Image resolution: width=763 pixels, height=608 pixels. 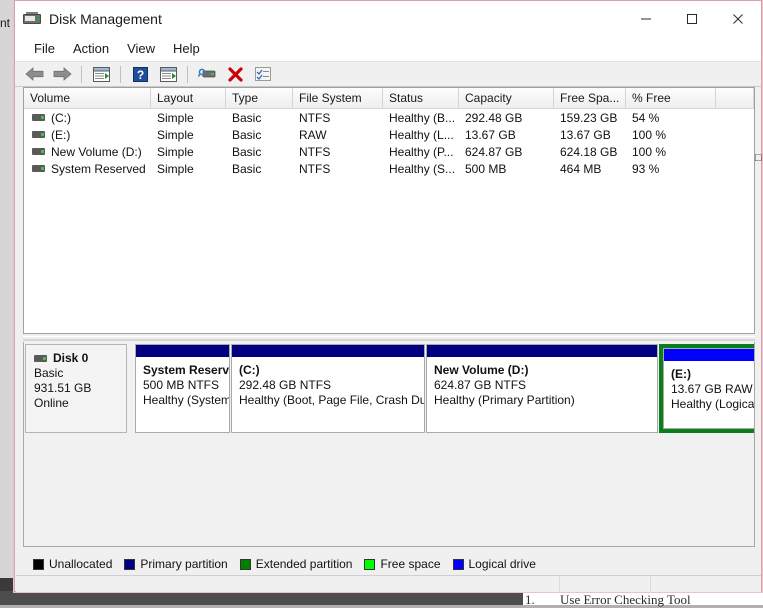 What do you see at coordinates (304, 564) in the screenshot?
I see `legend-label: Extended partition` at bounding box center [304, 564].